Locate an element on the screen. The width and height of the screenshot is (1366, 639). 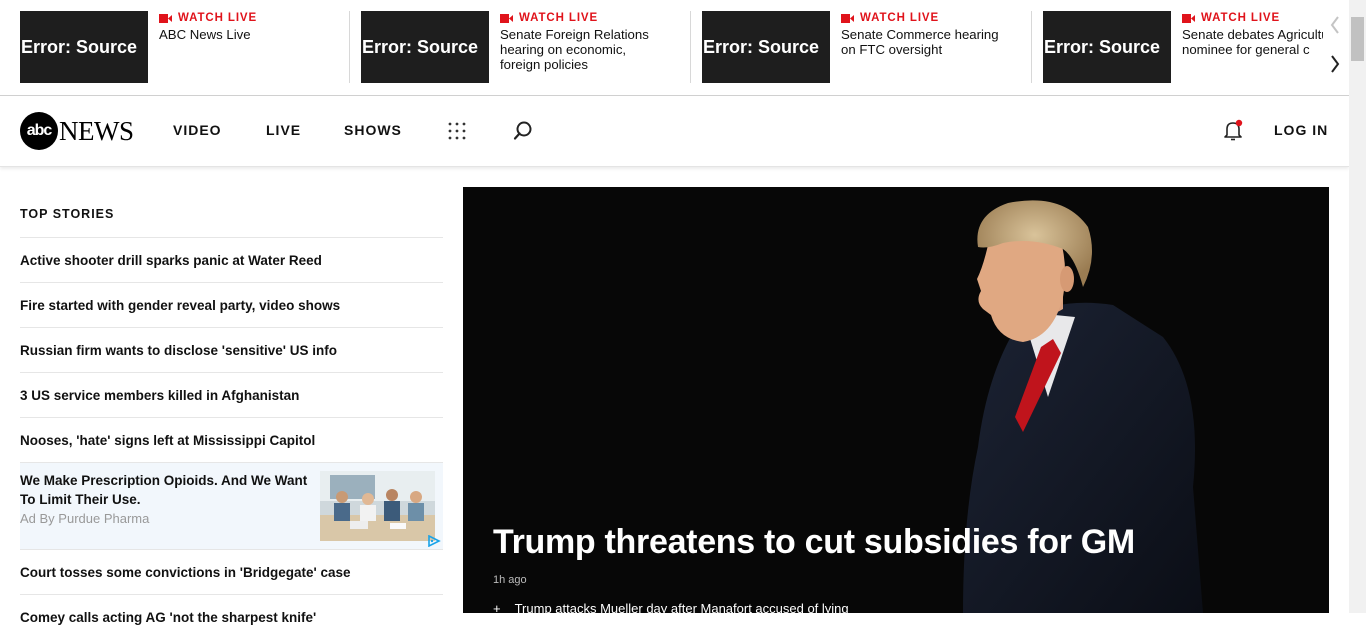
ticker-title: ABC News Live is located at coordinates (244, 34).